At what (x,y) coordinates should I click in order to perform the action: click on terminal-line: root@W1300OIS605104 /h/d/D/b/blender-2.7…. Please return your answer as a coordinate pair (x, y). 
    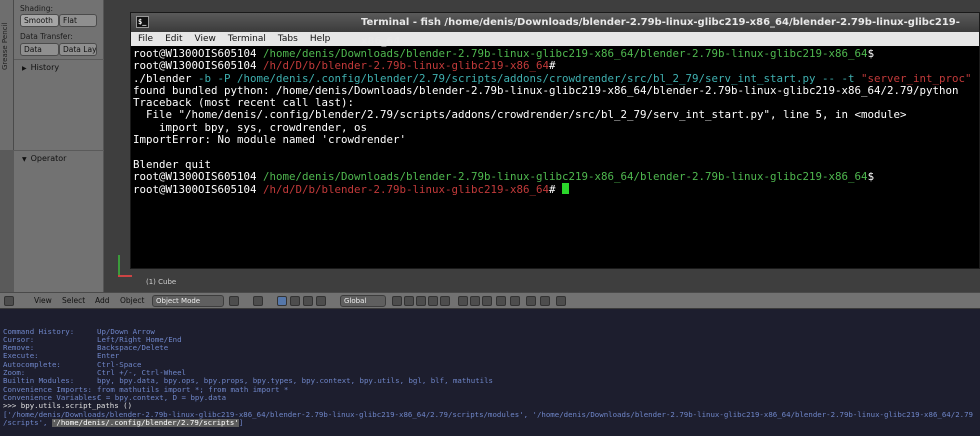
    Looking at the image, I should click on (555, 189).